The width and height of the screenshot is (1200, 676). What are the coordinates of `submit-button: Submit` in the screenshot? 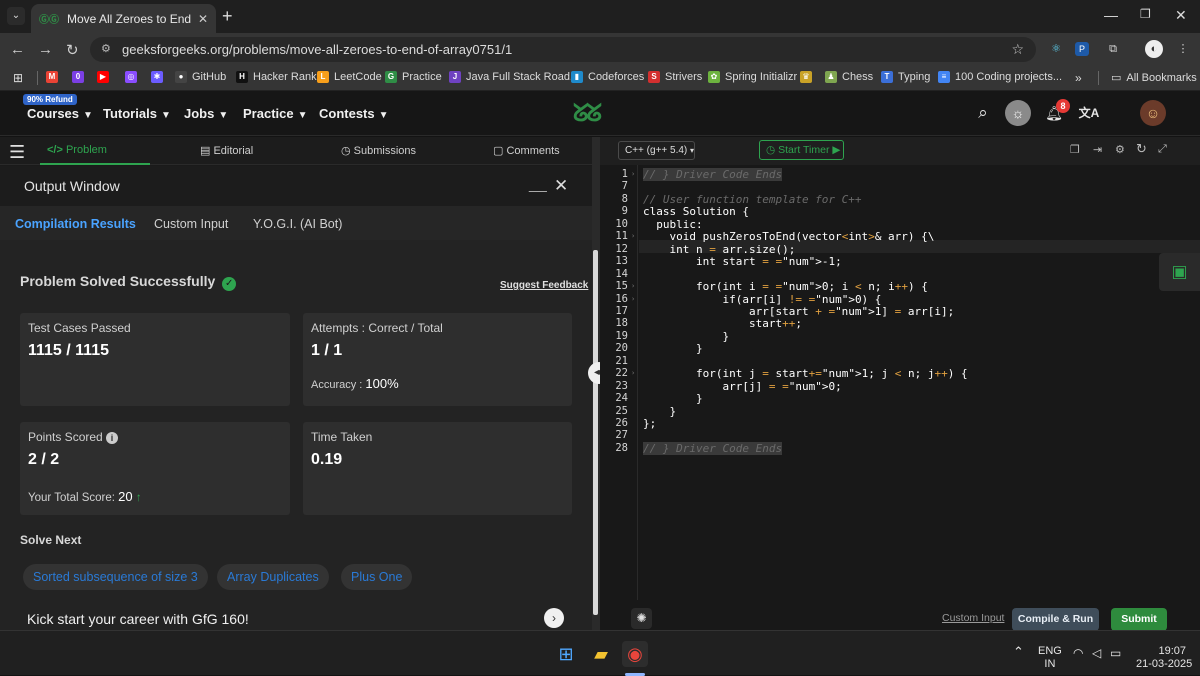 It's located at (1139, 619).